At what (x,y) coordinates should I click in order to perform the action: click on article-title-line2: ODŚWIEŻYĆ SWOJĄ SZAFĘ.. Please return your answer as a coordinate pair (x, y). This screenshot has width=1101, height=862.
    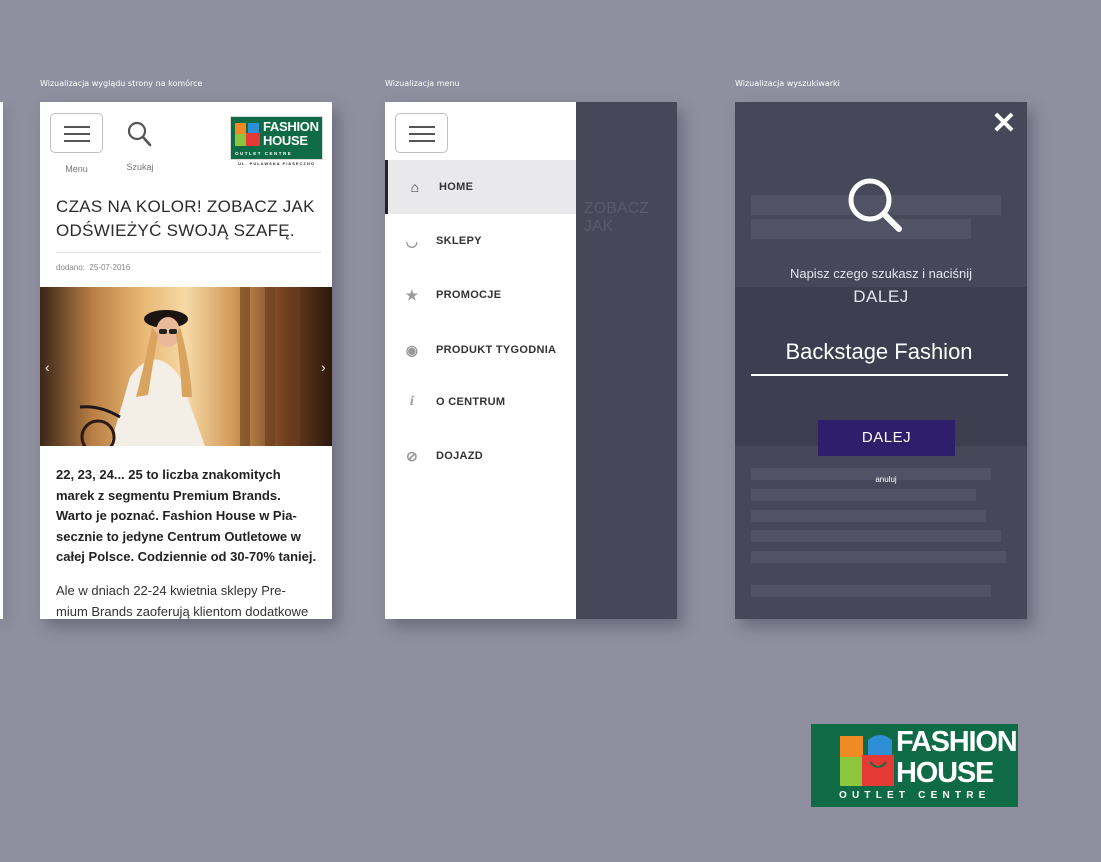
    Looking at the image, I should click on (175, 230).